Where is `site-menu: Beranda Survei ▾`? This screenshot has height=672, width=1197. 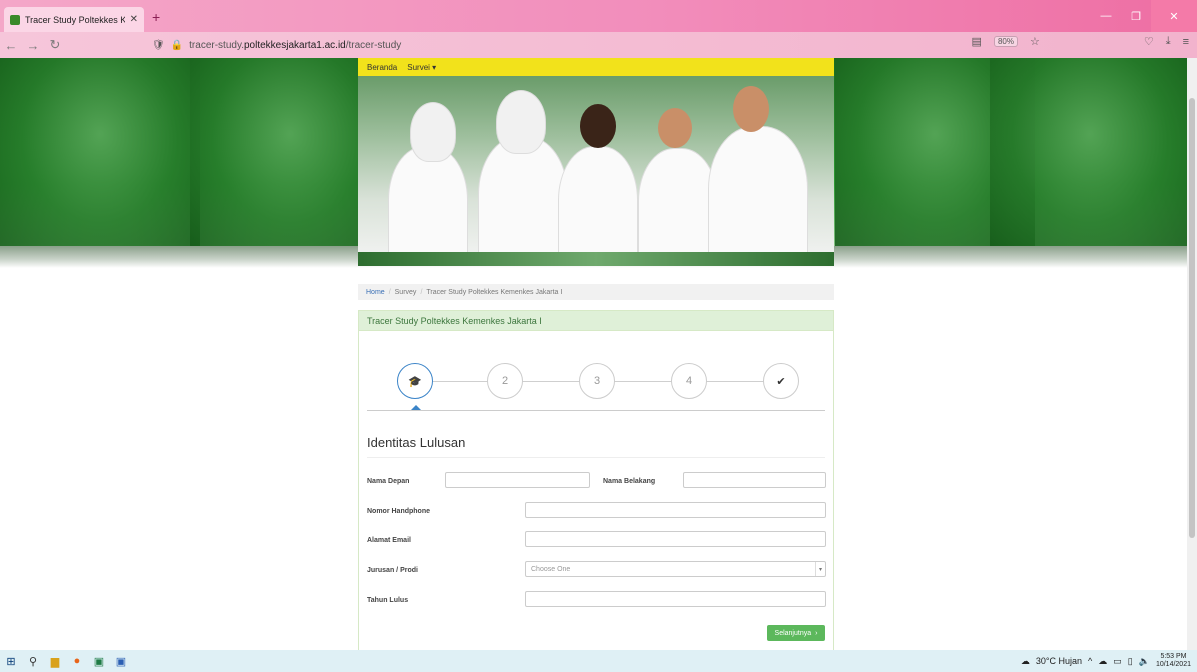 site-menu: Beranda Survei ▾ is located at coordinates (596, 67).